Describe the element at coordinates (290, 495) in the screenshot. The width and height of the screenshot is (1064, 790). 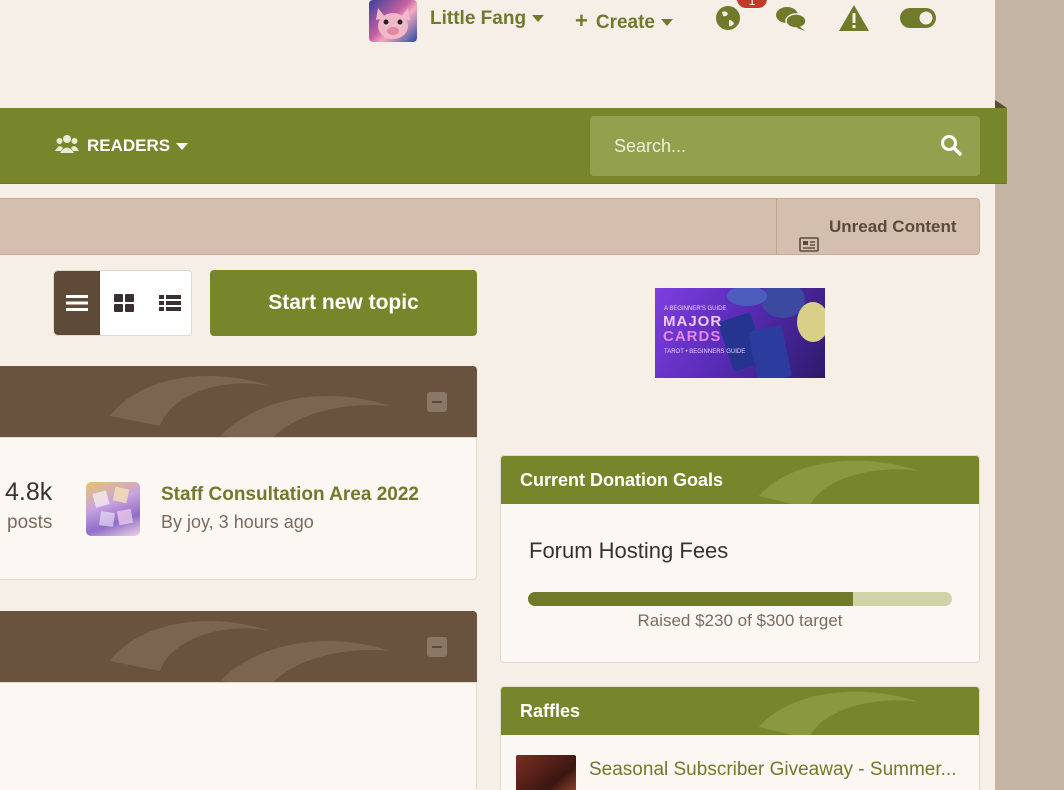
I see `last-post-title-link: Staff Consultation Area 2022` at that location.